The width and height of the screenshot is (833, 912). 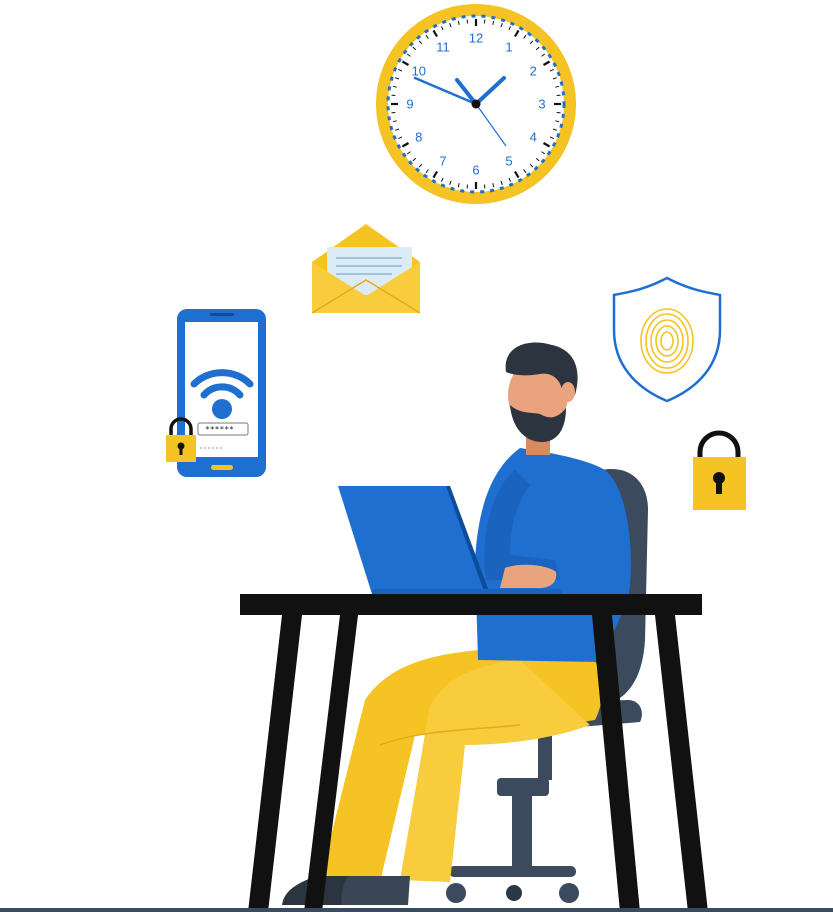 What do you see at coordinates (528, 576) in the screenshot?
I see `hand` at bounding box center [528, 576].